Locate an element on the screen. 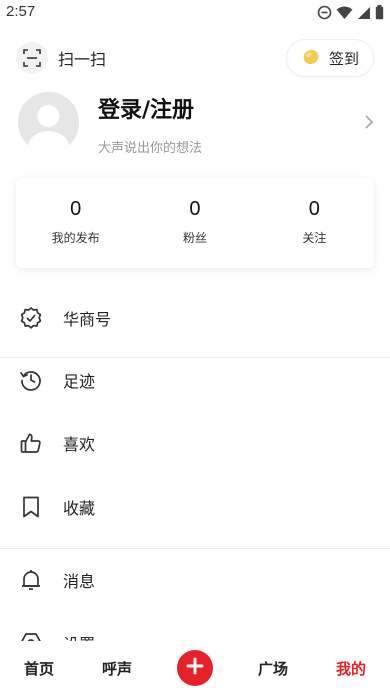 This screenshot has height=693, width=390. menu-label: 收藏 is located at coordinates (79, 508).